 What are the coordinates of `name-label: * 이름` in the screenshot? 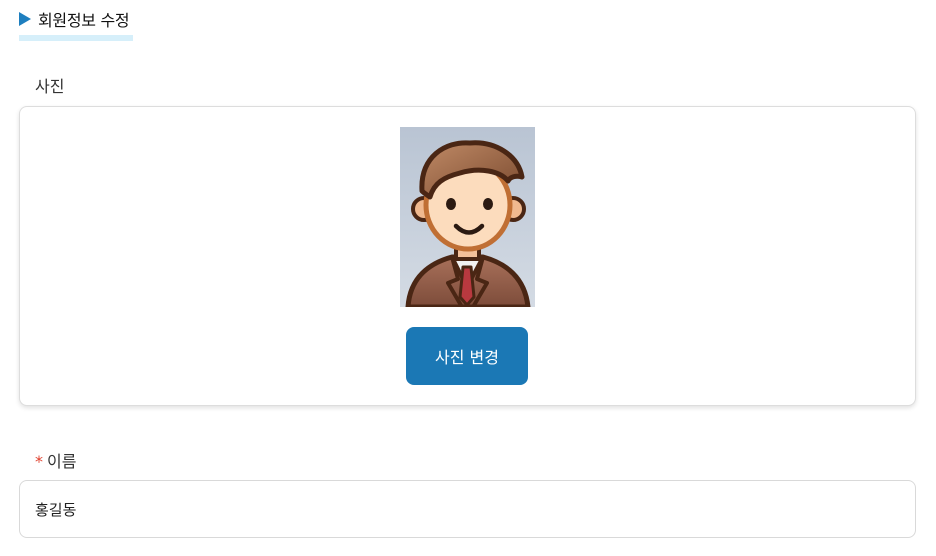 It's located at (55, 460).